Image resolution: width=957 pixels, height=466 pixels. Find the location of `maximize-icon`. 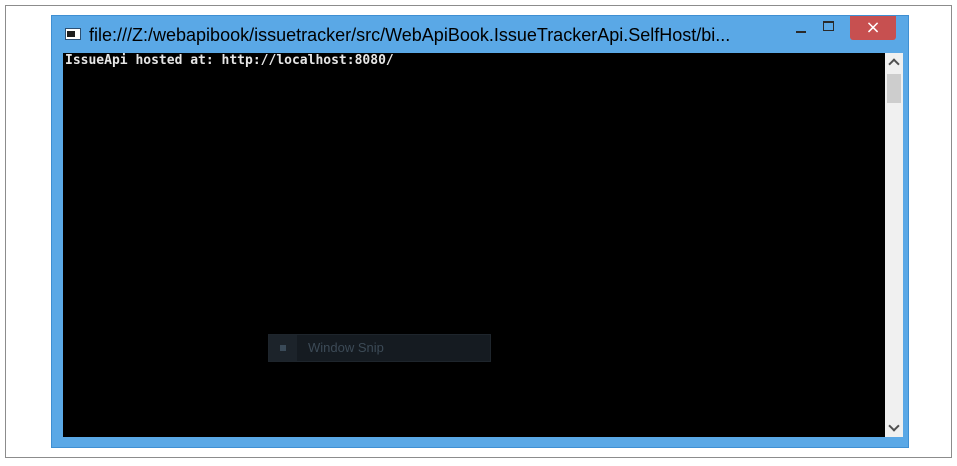

maximize-icon is located at coordinates (828, 26).